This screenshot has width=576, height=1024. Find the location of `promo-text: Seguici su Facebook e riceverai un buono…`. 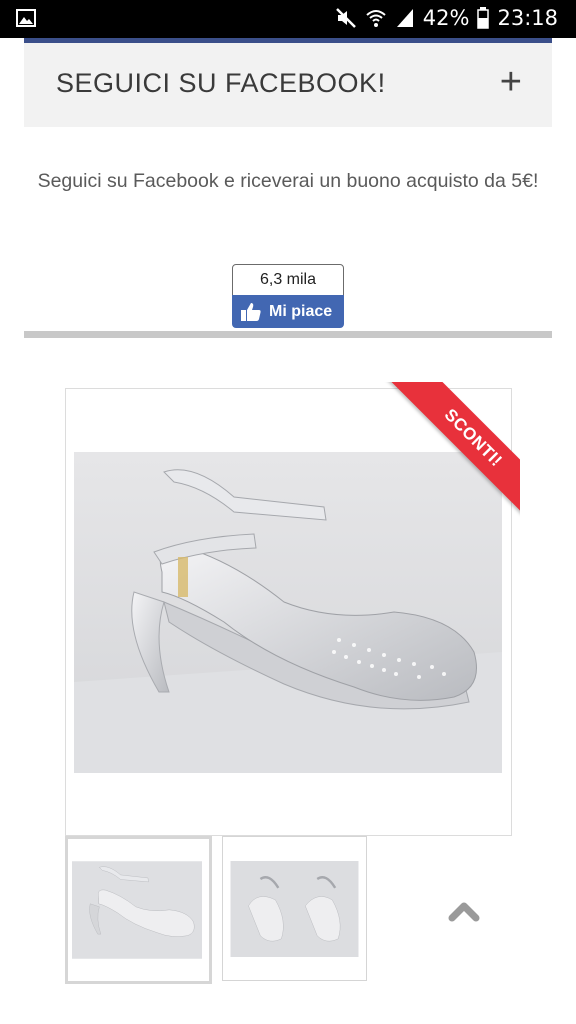

promo-text: Seguici su Facebook e riceverai un buono… is located at coordinates (288, 181).